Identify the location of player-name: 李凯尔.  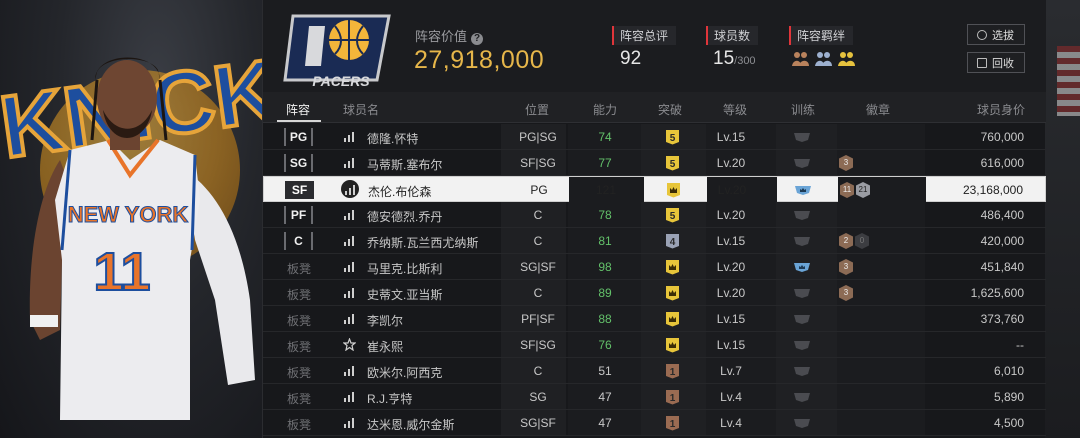
(385, 320).